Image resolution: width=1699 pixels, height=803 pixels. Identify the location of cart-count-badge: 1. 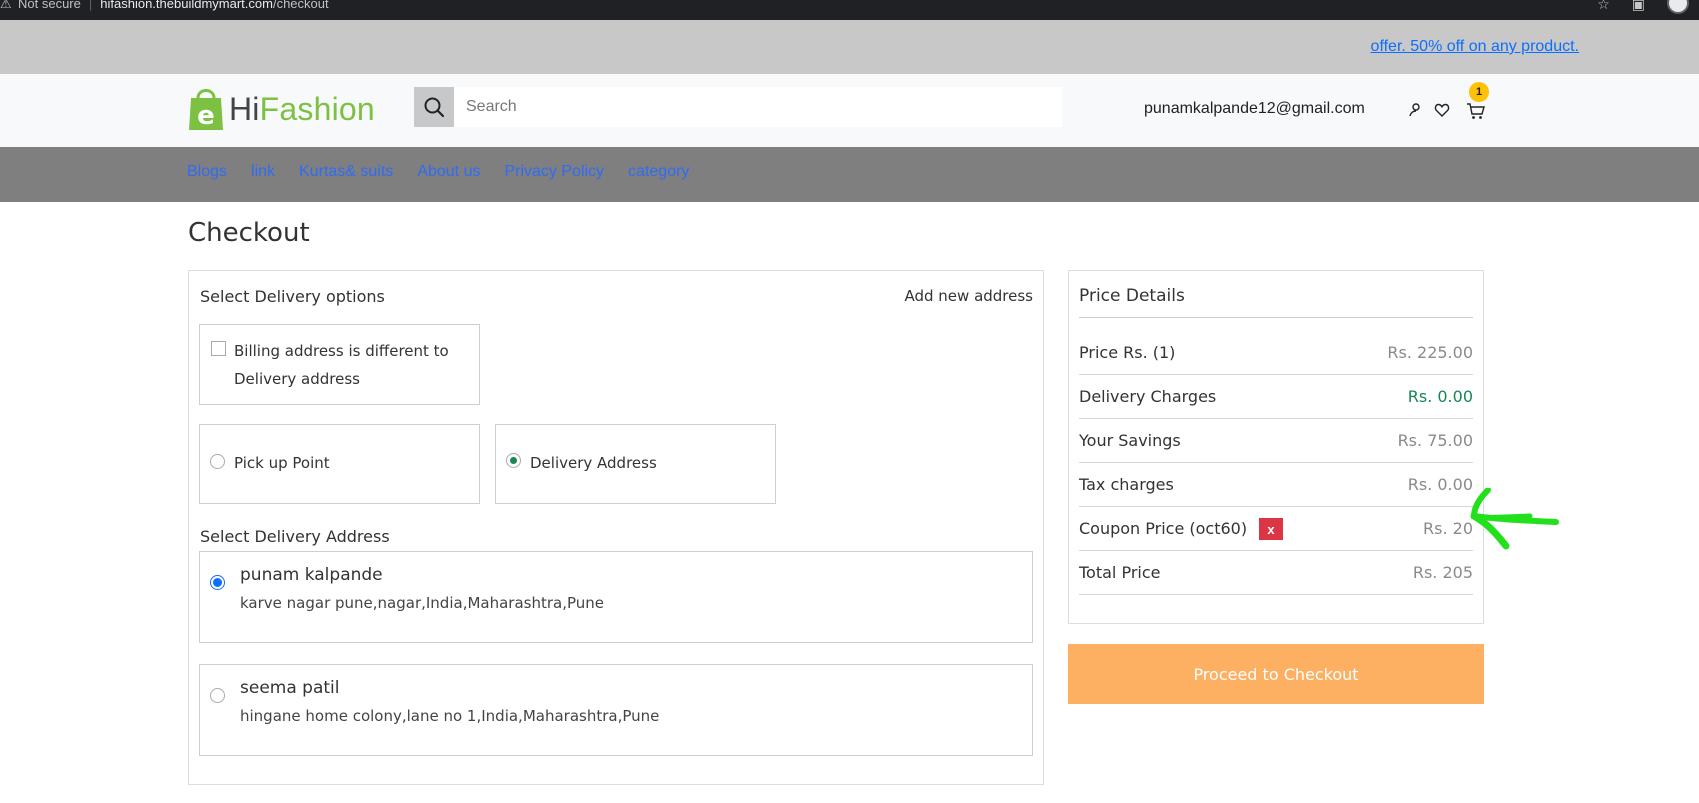
(1479, 92).